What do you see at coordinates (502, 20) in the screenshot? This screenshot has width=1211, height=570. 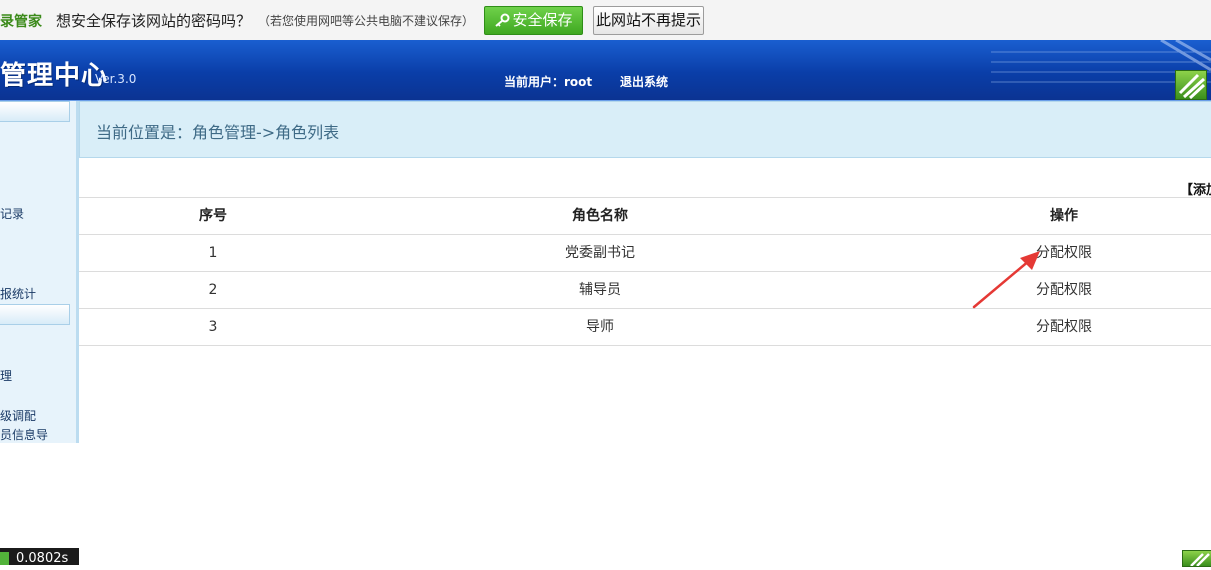 I see `key-icon` at bounding box center [502, 20].